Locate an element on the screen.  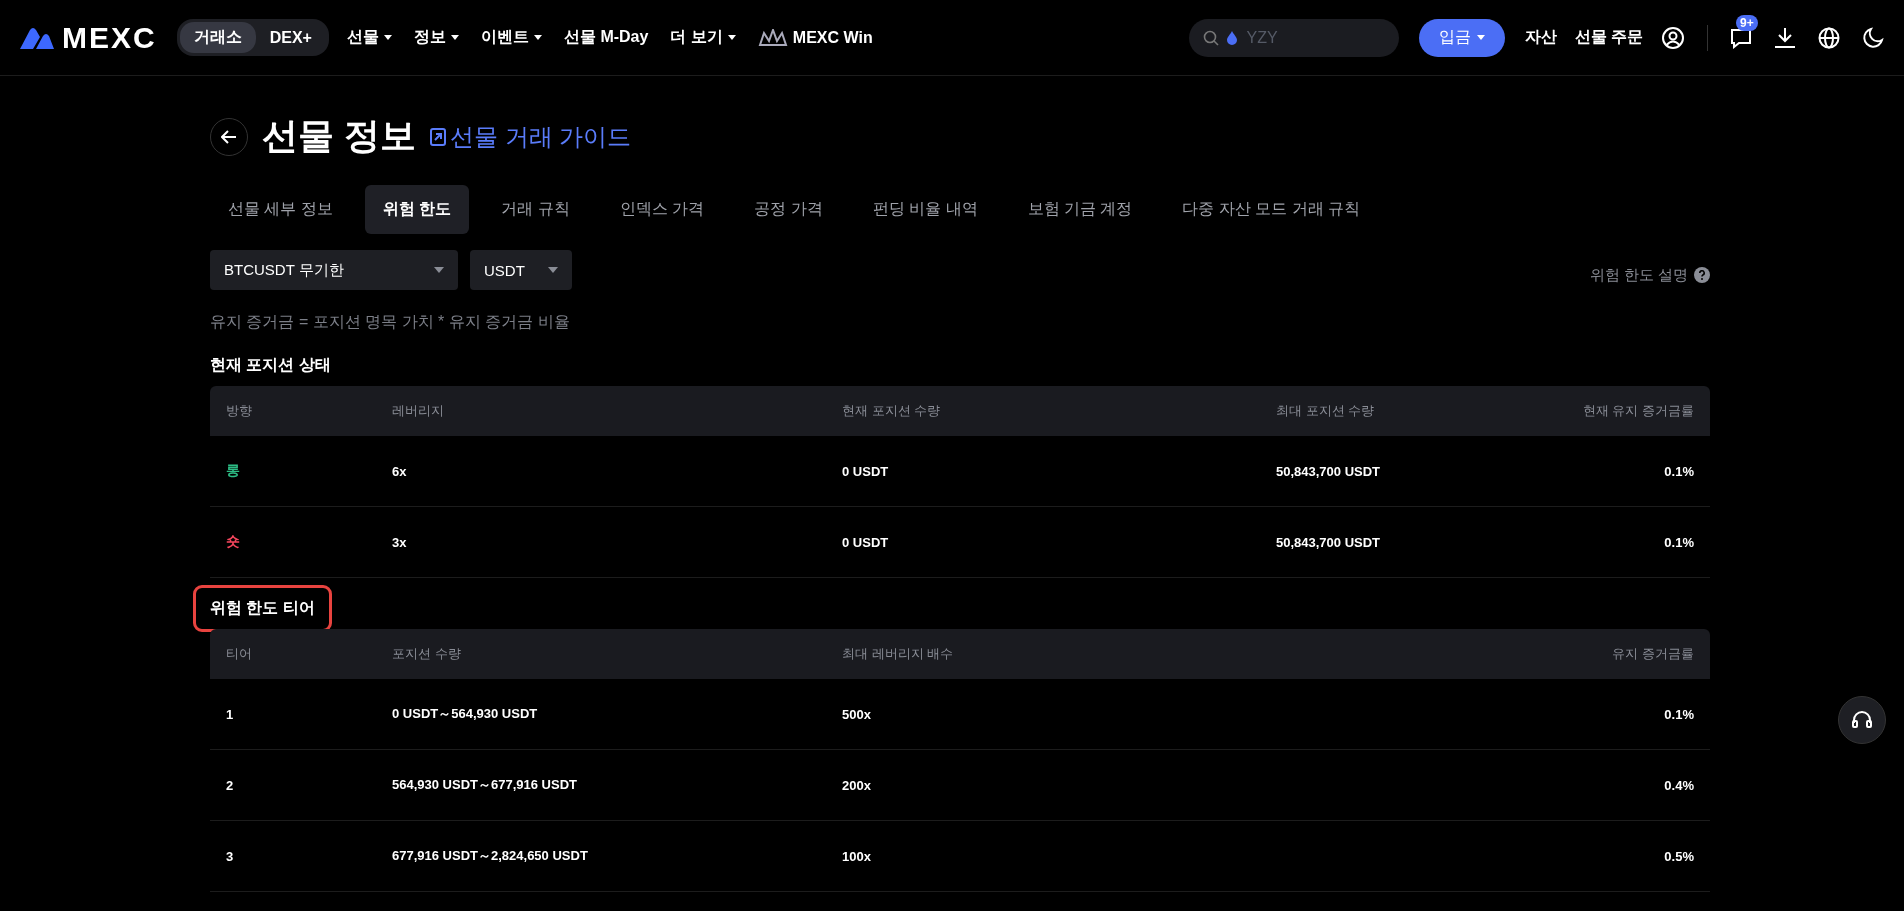
page-title: 선물 정보 is located at coordinates (339, 136).